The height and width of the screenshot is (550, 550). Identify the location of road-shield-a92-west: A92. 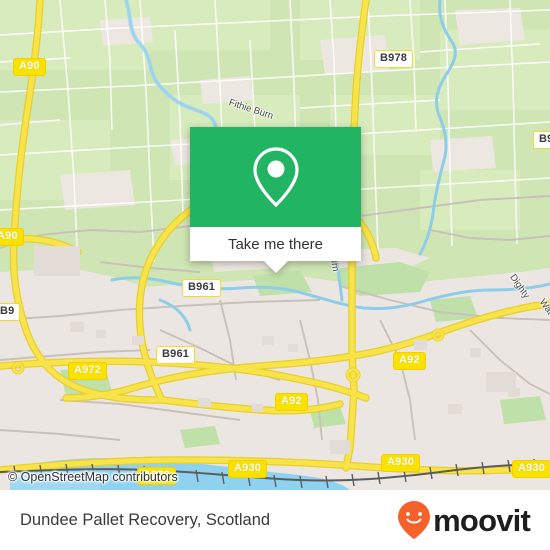
(291, 402).